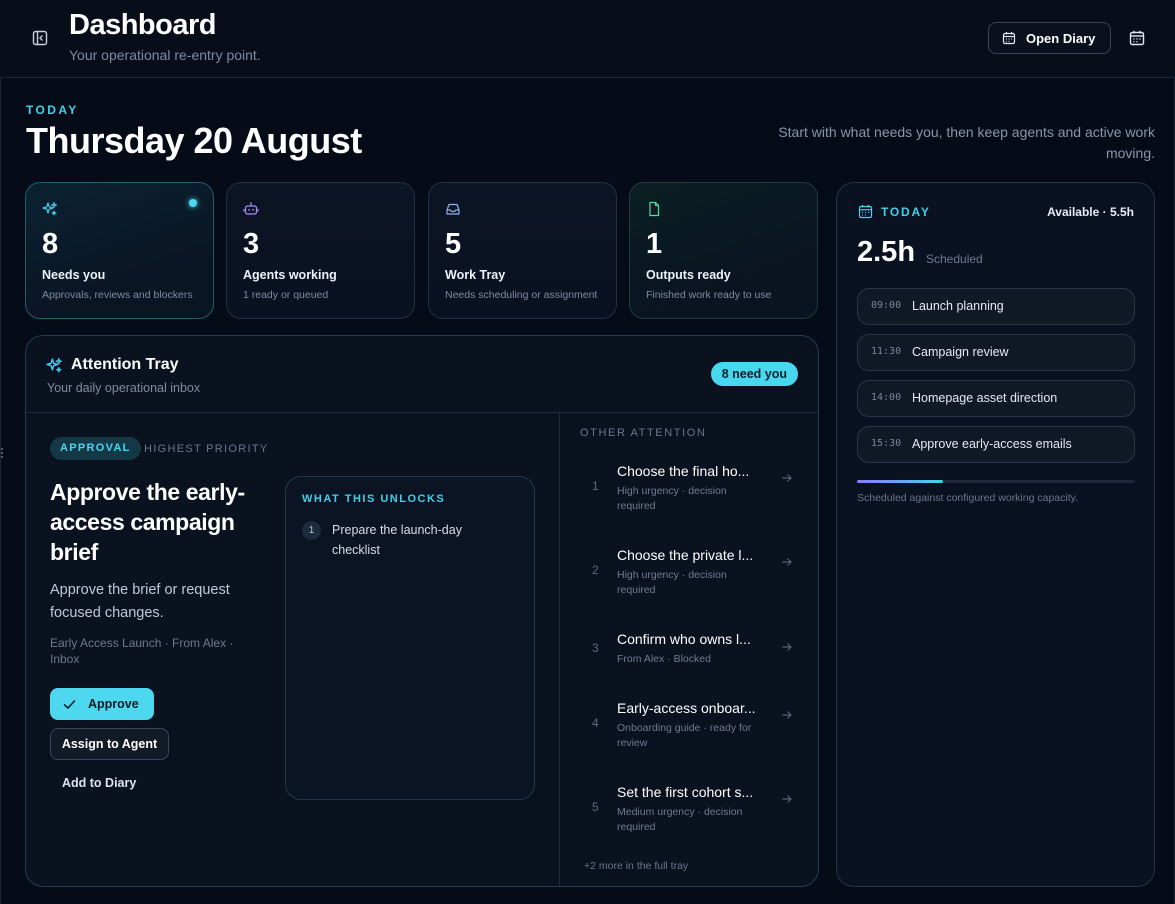  What do you see at coordinates (117, 295) in the screenshot?
I see `stat-description: Approvals, reviews and blockers` at bounding box center [117, 295].